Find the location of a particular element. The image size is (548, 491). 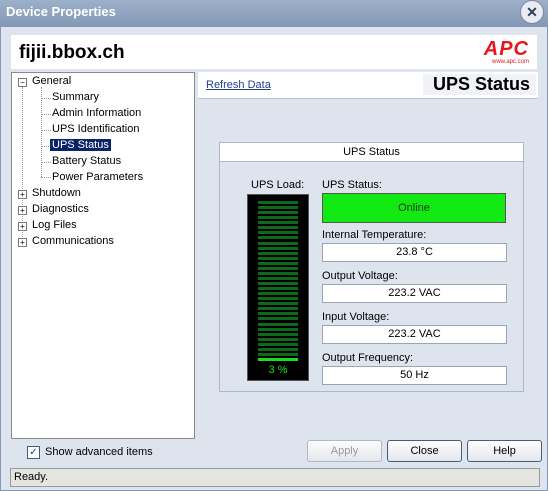

tree-item-battery-status: Battery Status is located at coordinates (86, 161).